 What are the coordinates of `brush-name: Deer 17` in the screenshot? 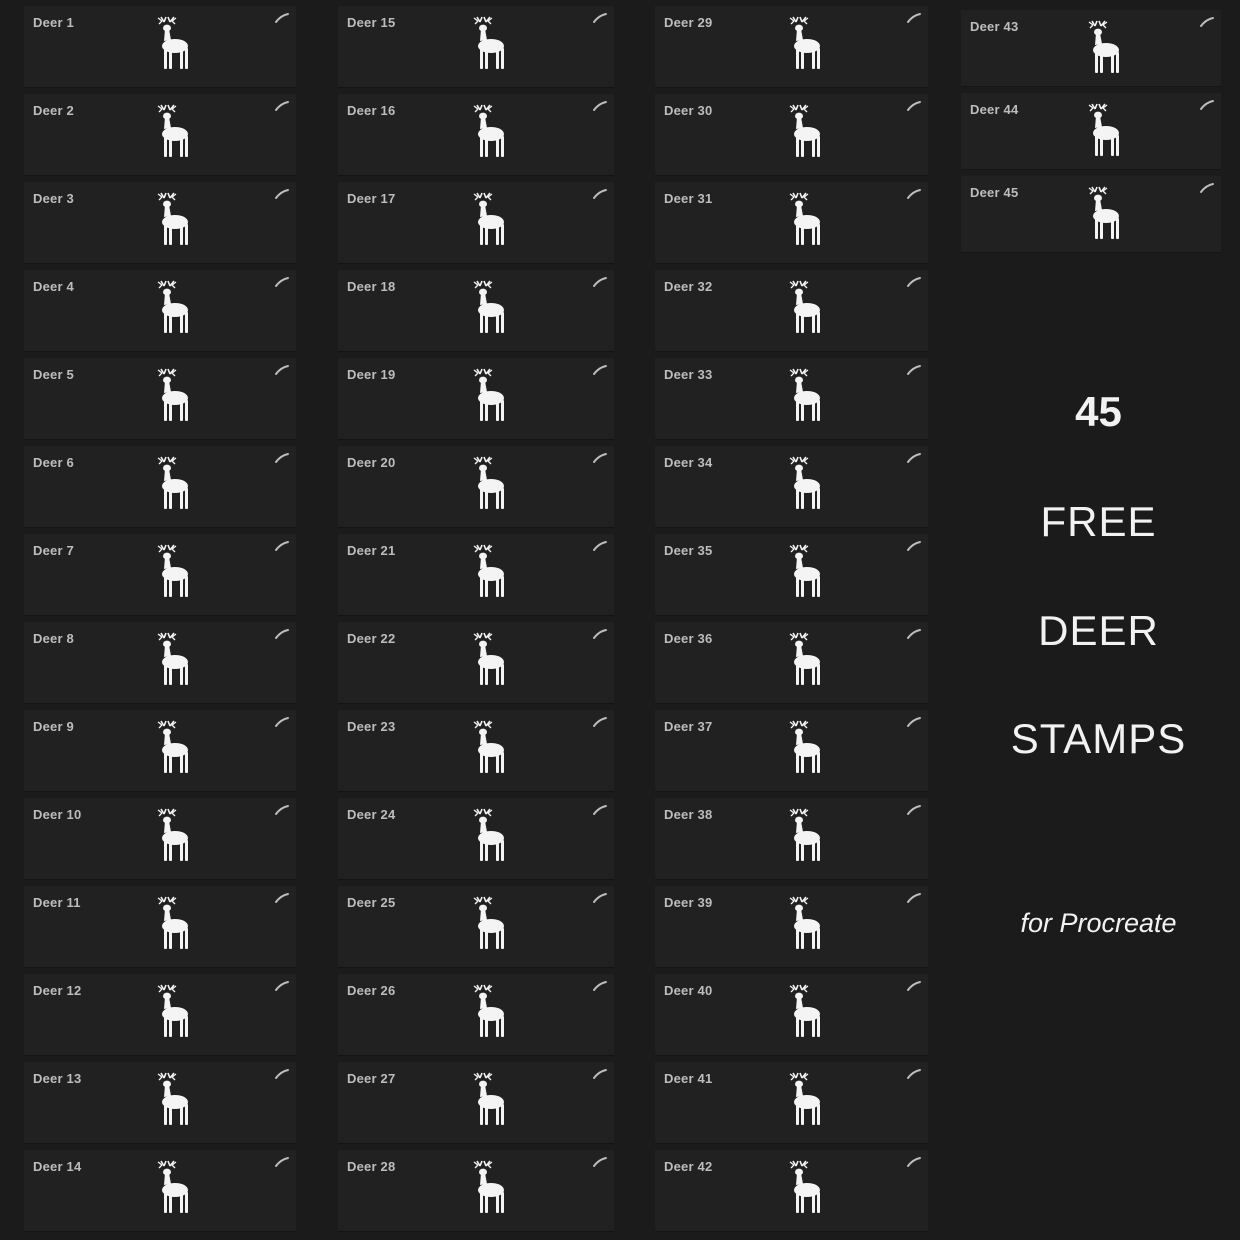 It's located at (371, 198).